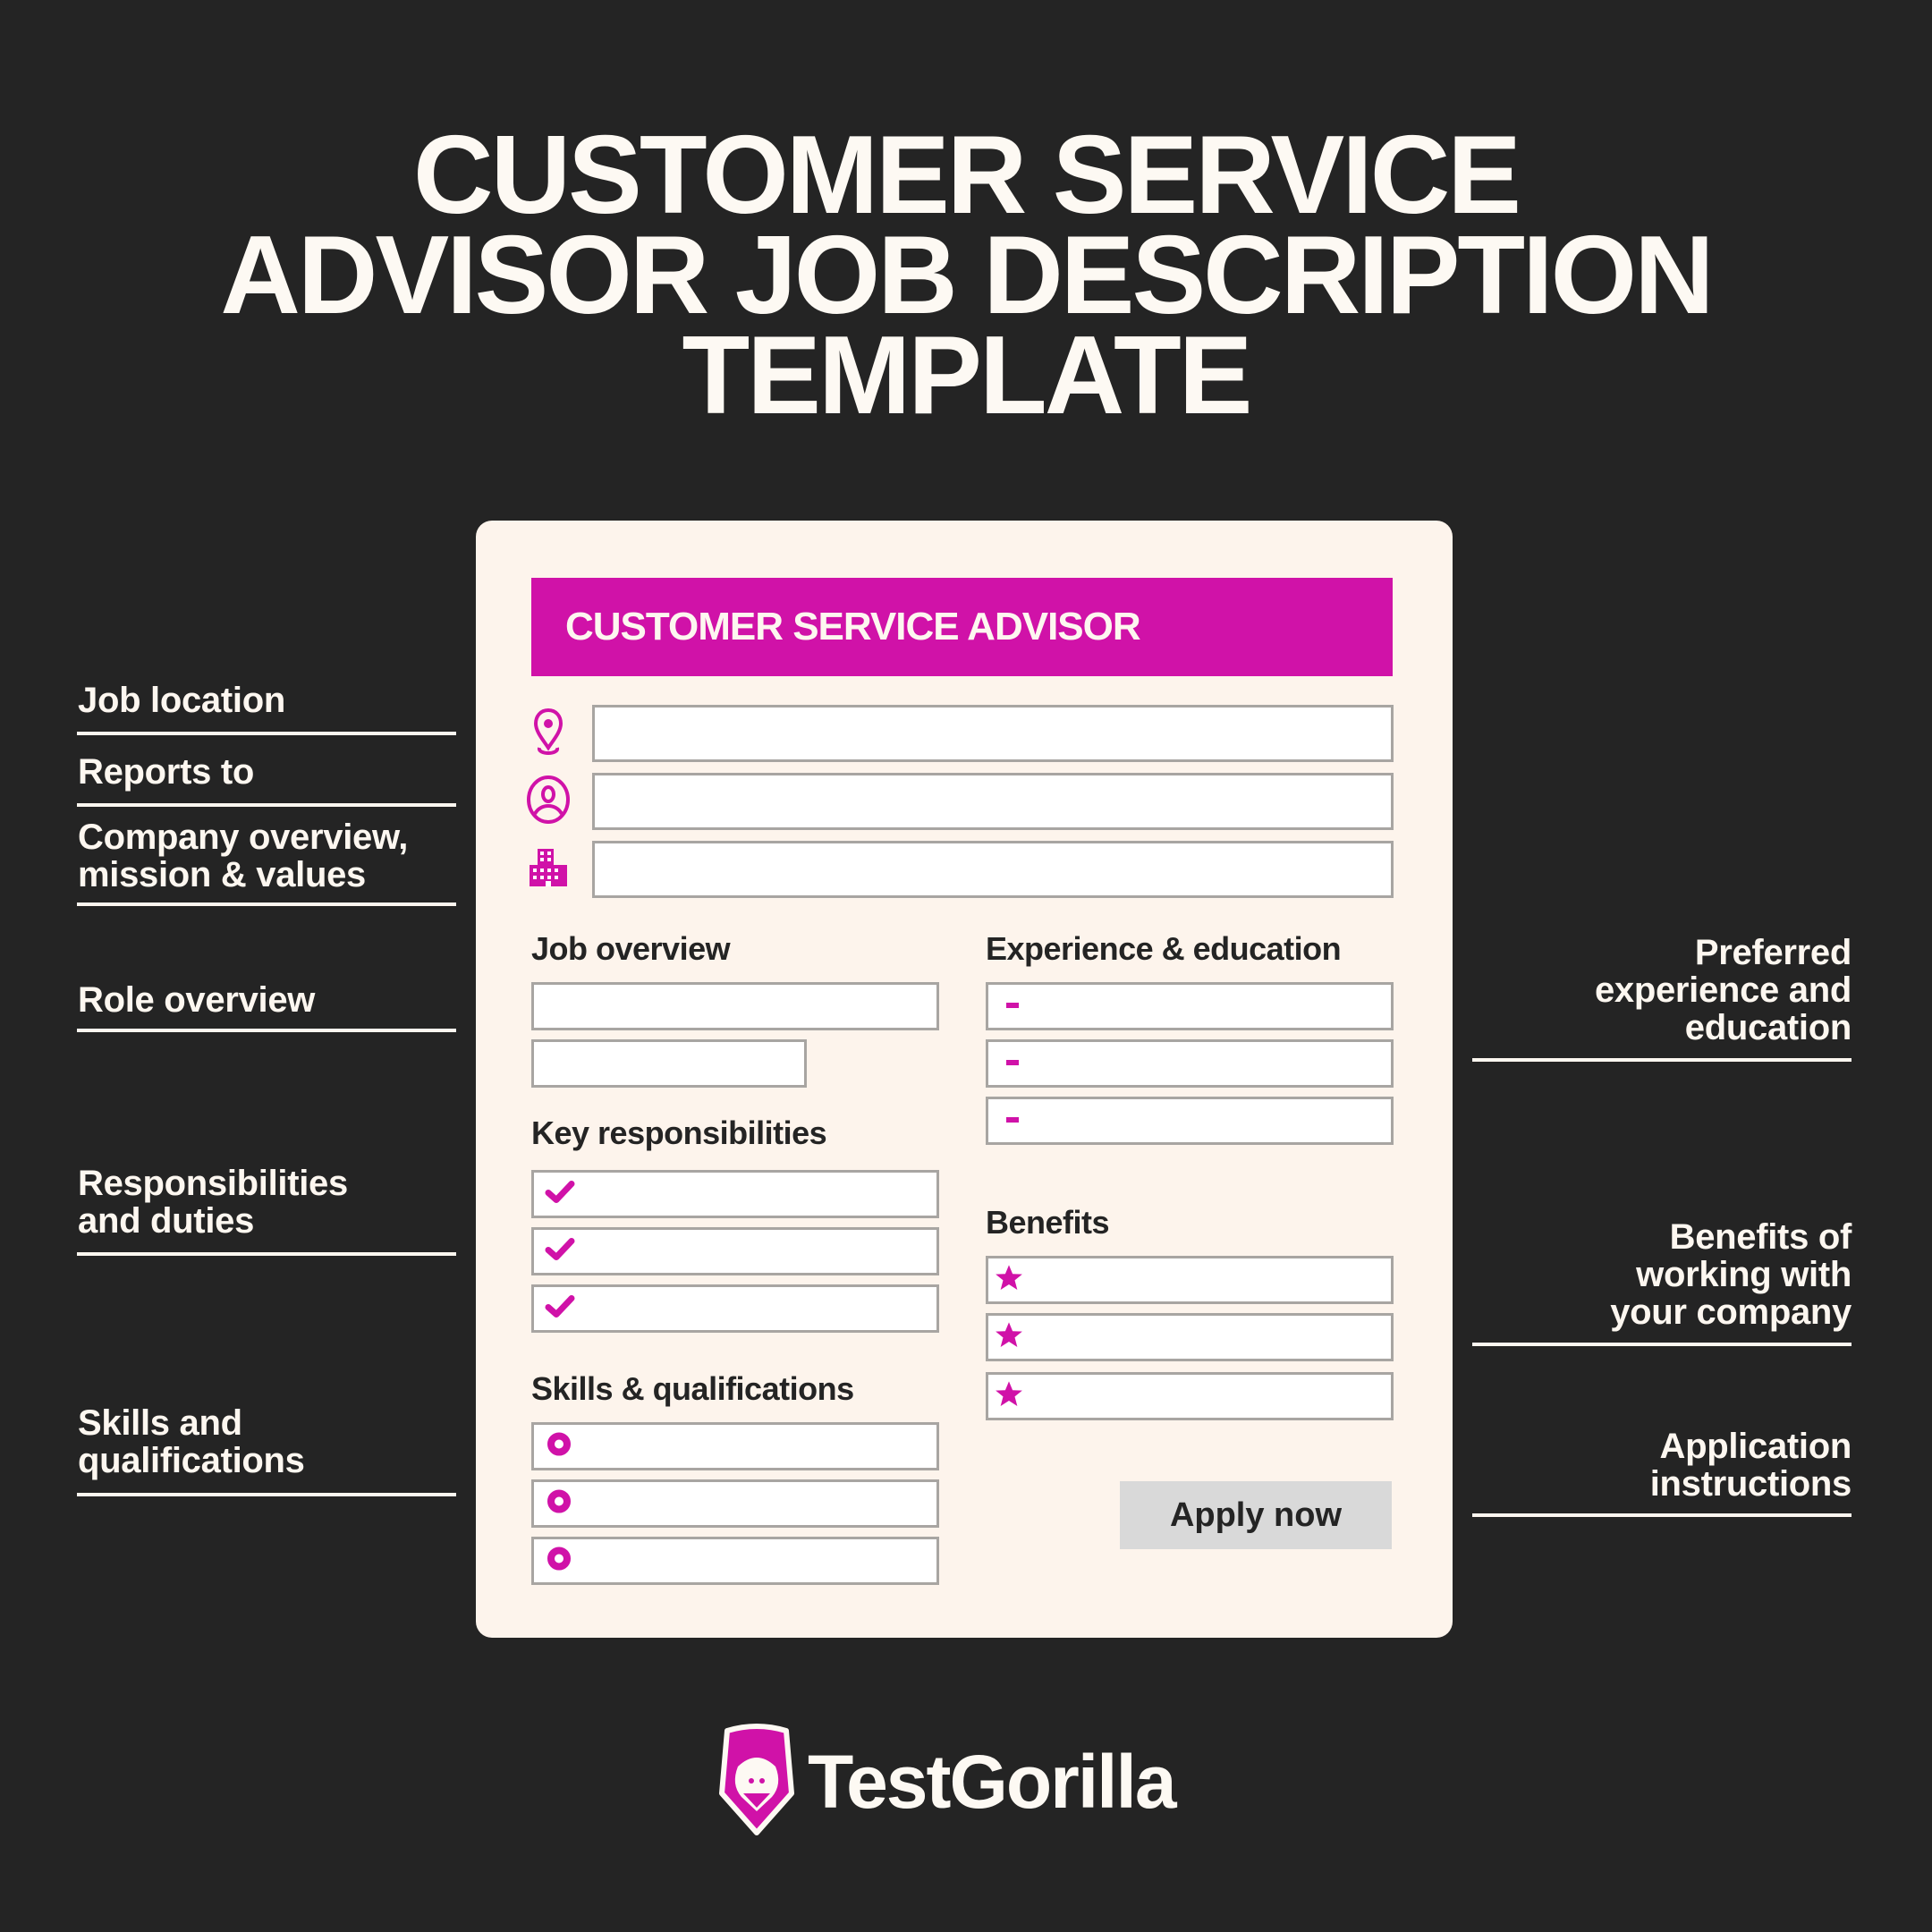  Describe the element at coordinates (992, 1782) in the screenshot. I see `brand-name: TestGorilla` at that location.